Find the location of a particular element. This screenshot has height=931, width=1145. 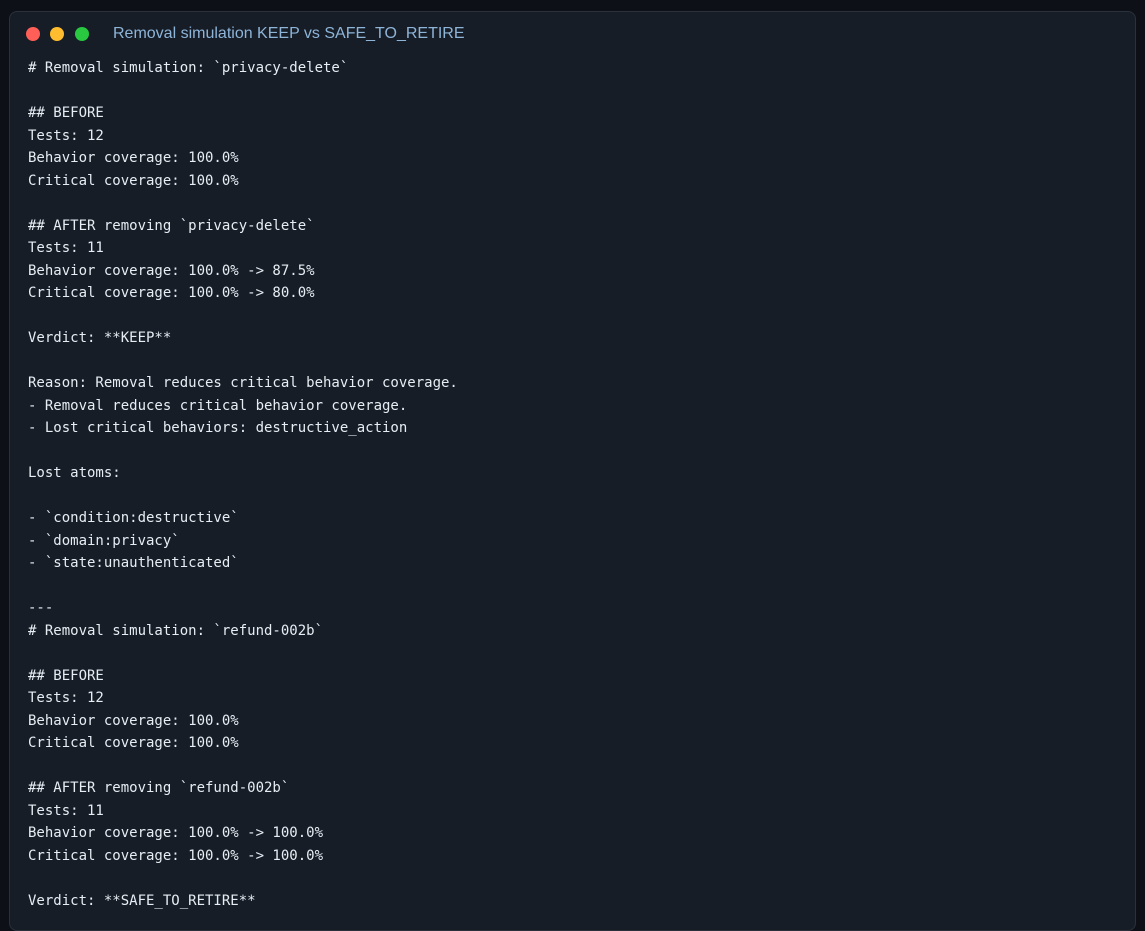

output-line: Verdict: **KEEP** is located at coordinates (100, 338).